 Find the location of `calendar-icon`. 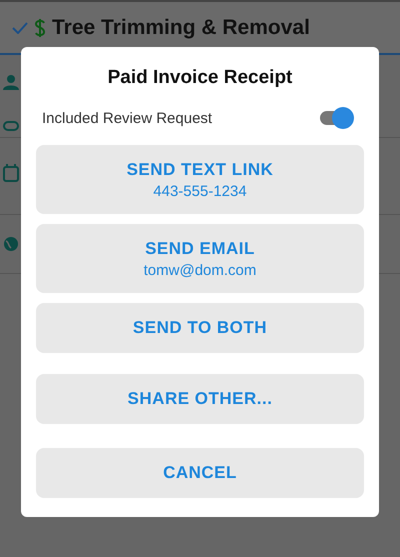

calendar-icon is located at coordinates (11, 173).